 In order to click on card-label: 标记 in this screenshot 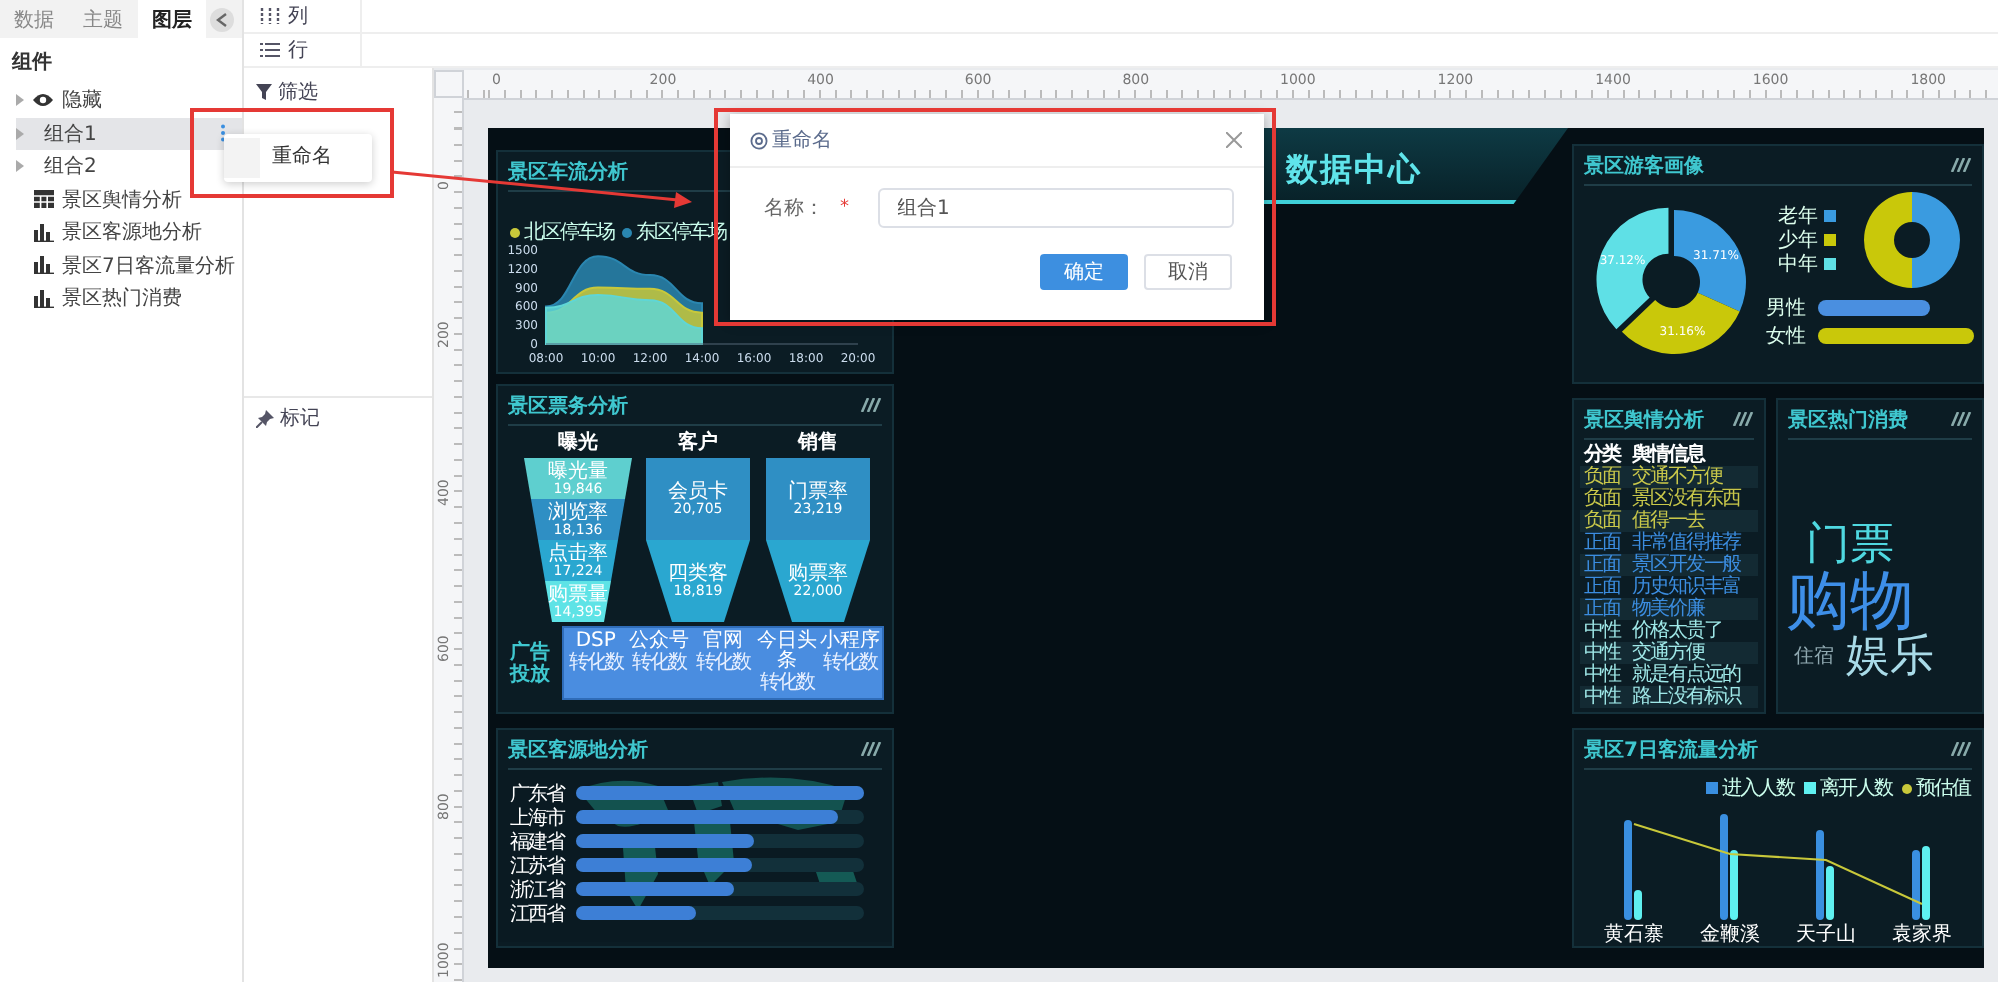, I will do `click(300, 420)`.